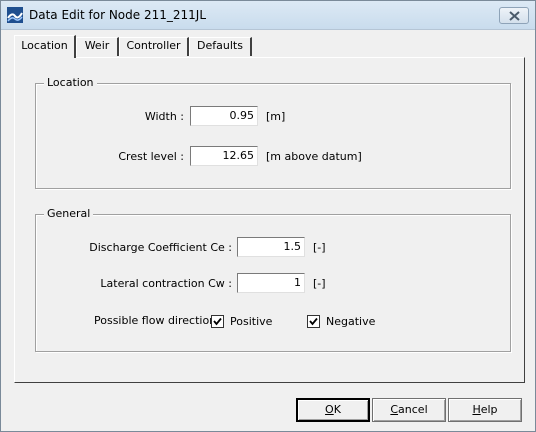  I want to click on positive-label: Positive, so click(251, 321).